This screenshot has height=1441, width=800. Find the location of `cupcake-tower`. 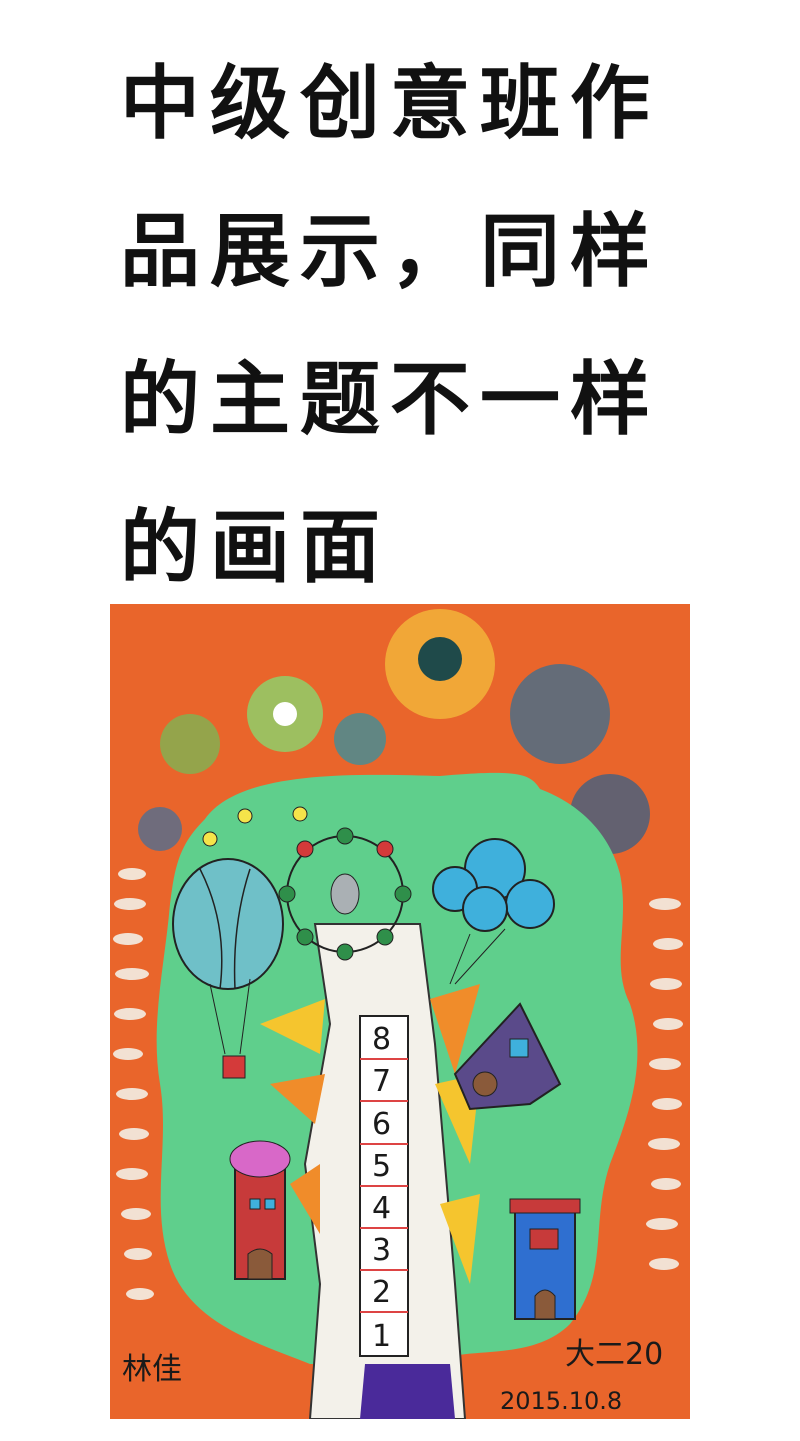

cupcake-tower is located at coordinates (260, 1210).